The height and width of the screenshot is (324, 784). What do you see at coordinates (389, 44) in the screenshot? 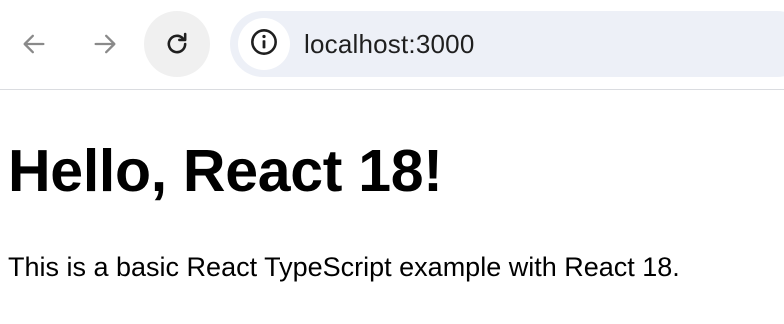
I see `url-text: localhost:3000` at bounding box center [389, 44].